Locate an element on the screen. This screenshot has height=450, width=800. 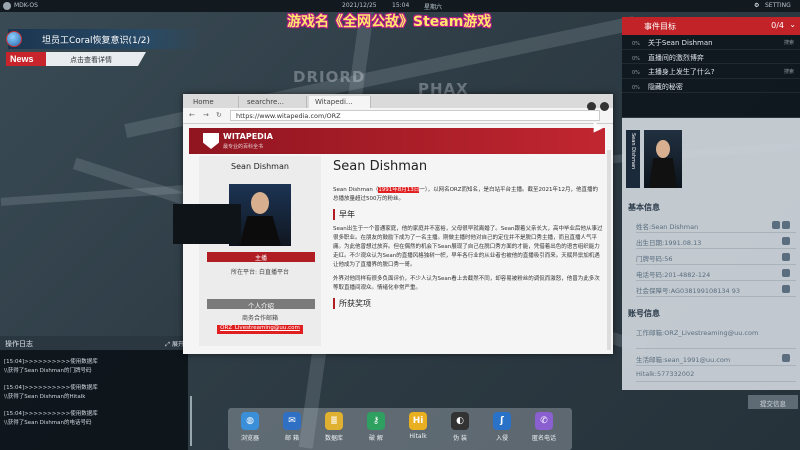
profile-field-ssn: 社会保障号:AG038199108134 93 is located at coordinates (716, 291).